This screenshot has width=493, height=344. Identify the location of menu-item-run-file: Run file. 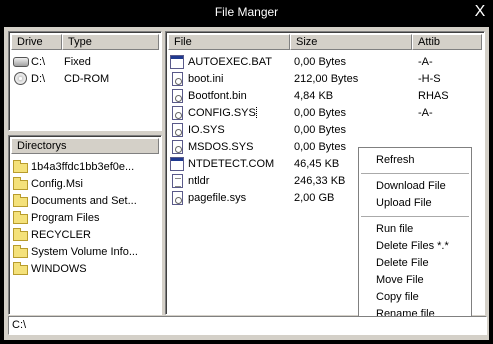
(415, 229).